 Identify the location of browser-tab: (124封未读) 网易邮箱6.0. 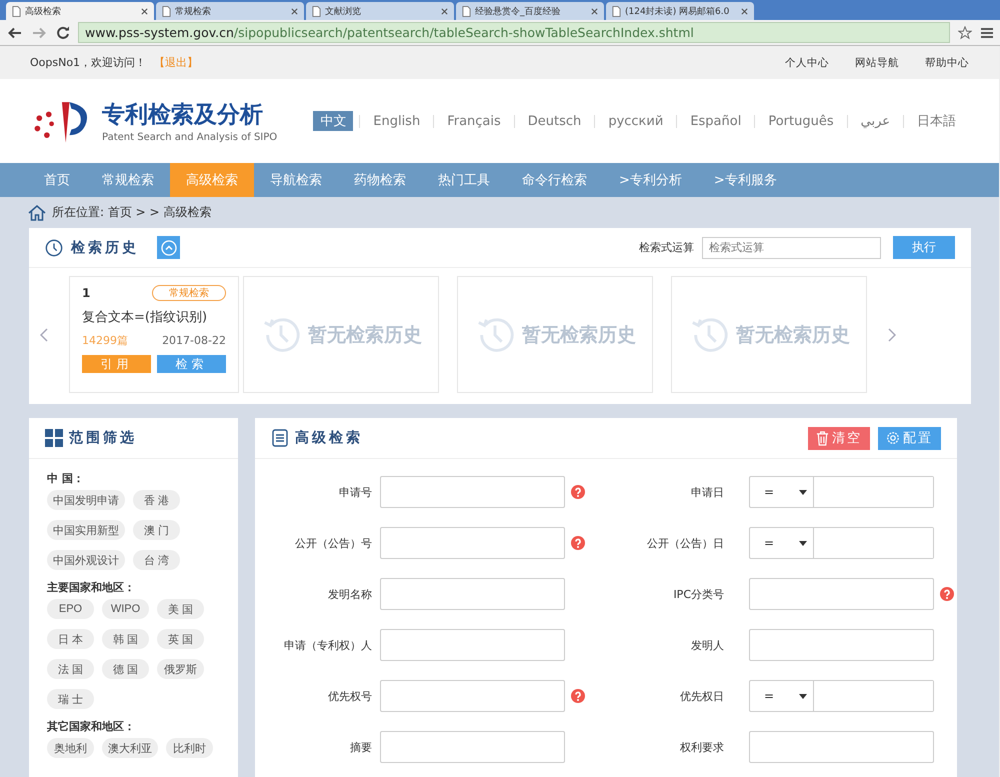
(680, 11).